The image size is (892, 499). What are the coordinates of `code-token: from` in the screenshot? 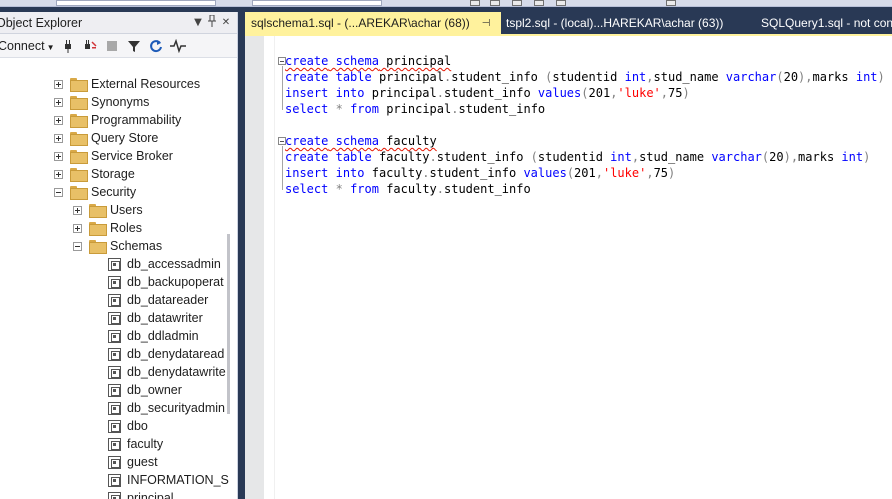 It's located at (364, 189).